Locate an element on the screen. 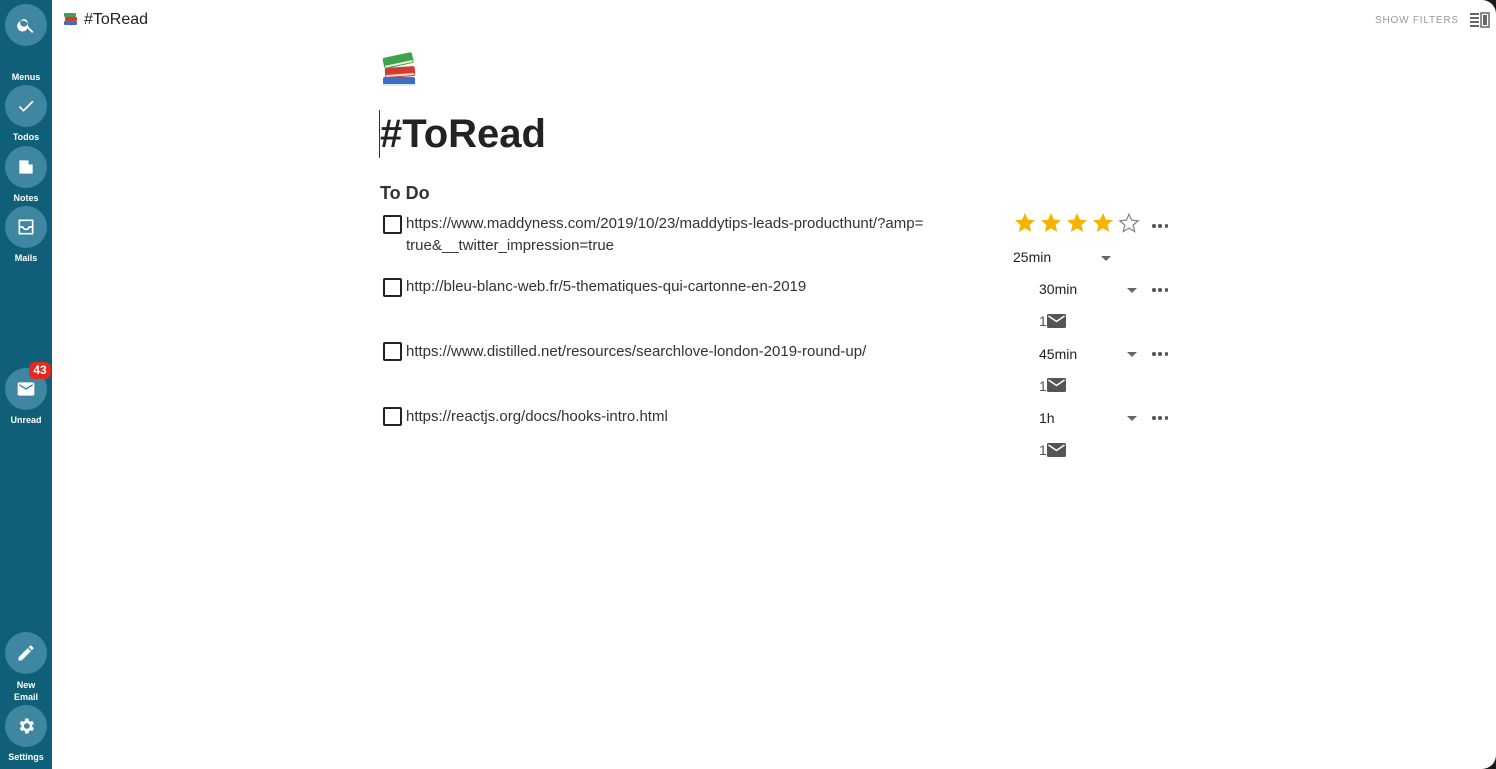 This screenshot has width=1496, height=769. sidebar-item-notes-label: Notes is located at coordinates (26, 198).